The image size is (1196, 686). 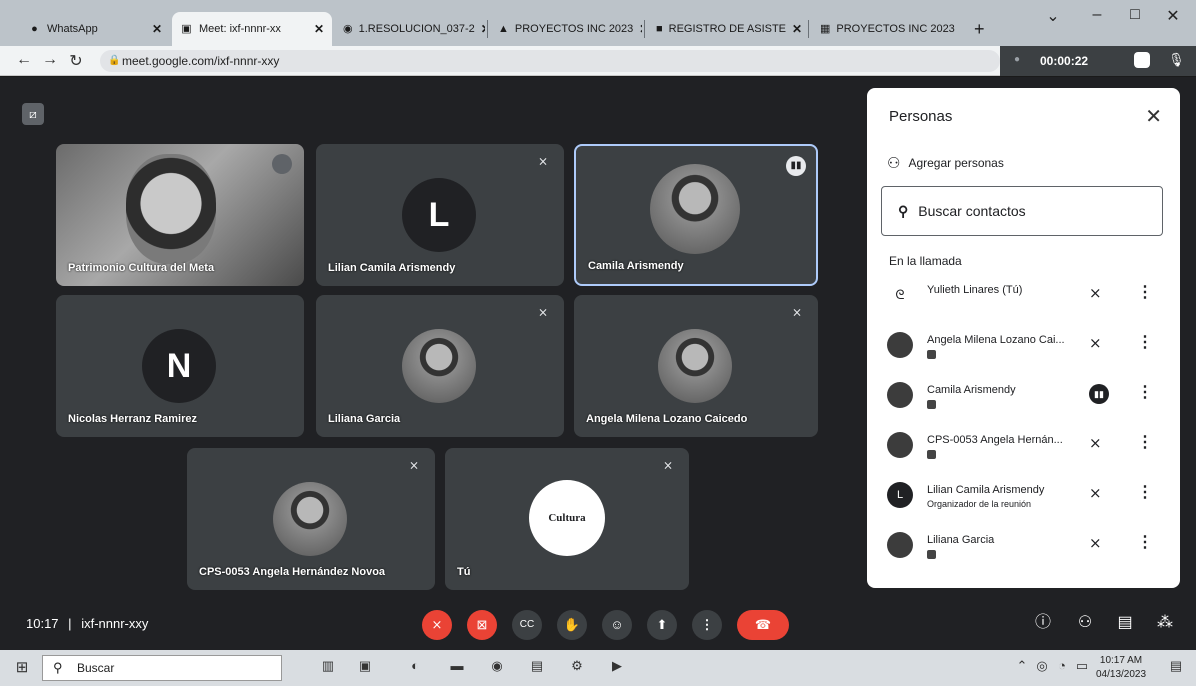 I want to click on settings-icon: ⚙, so click(x=577, y=668).